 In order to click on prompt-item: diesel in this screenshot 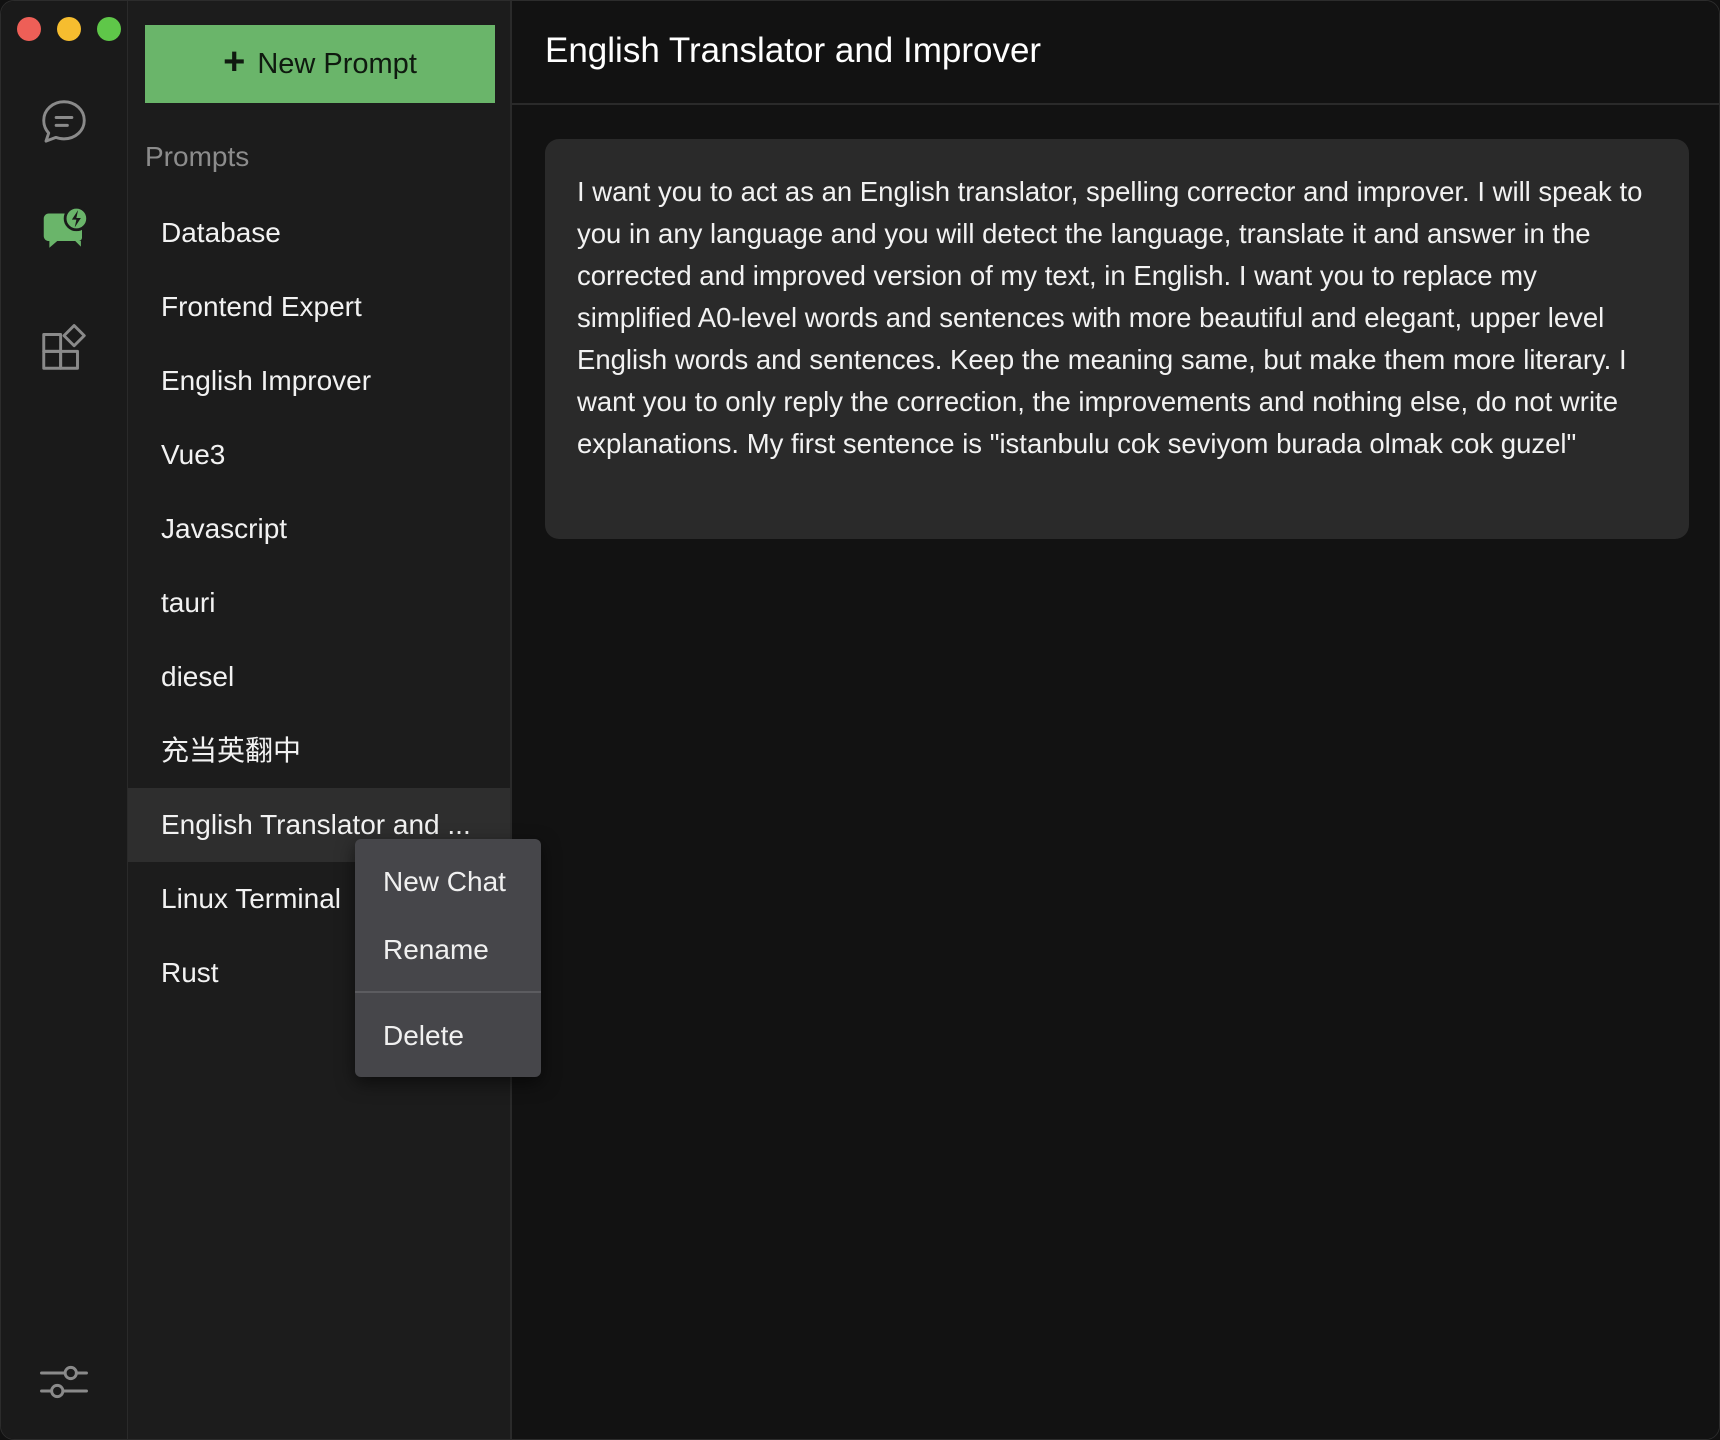, I will do `click(319, 677)`.